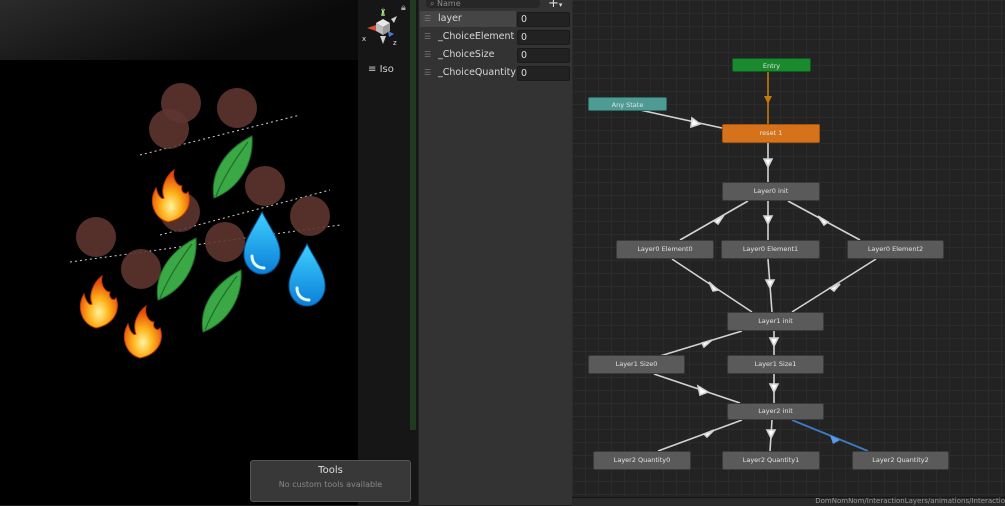 Image resolution: width=1005 pixels, height=506 pixels. What do you see at coordinates (330, 470) in the screenshot?
I see `tools-title: Tools` at bounding box center [330, 470].